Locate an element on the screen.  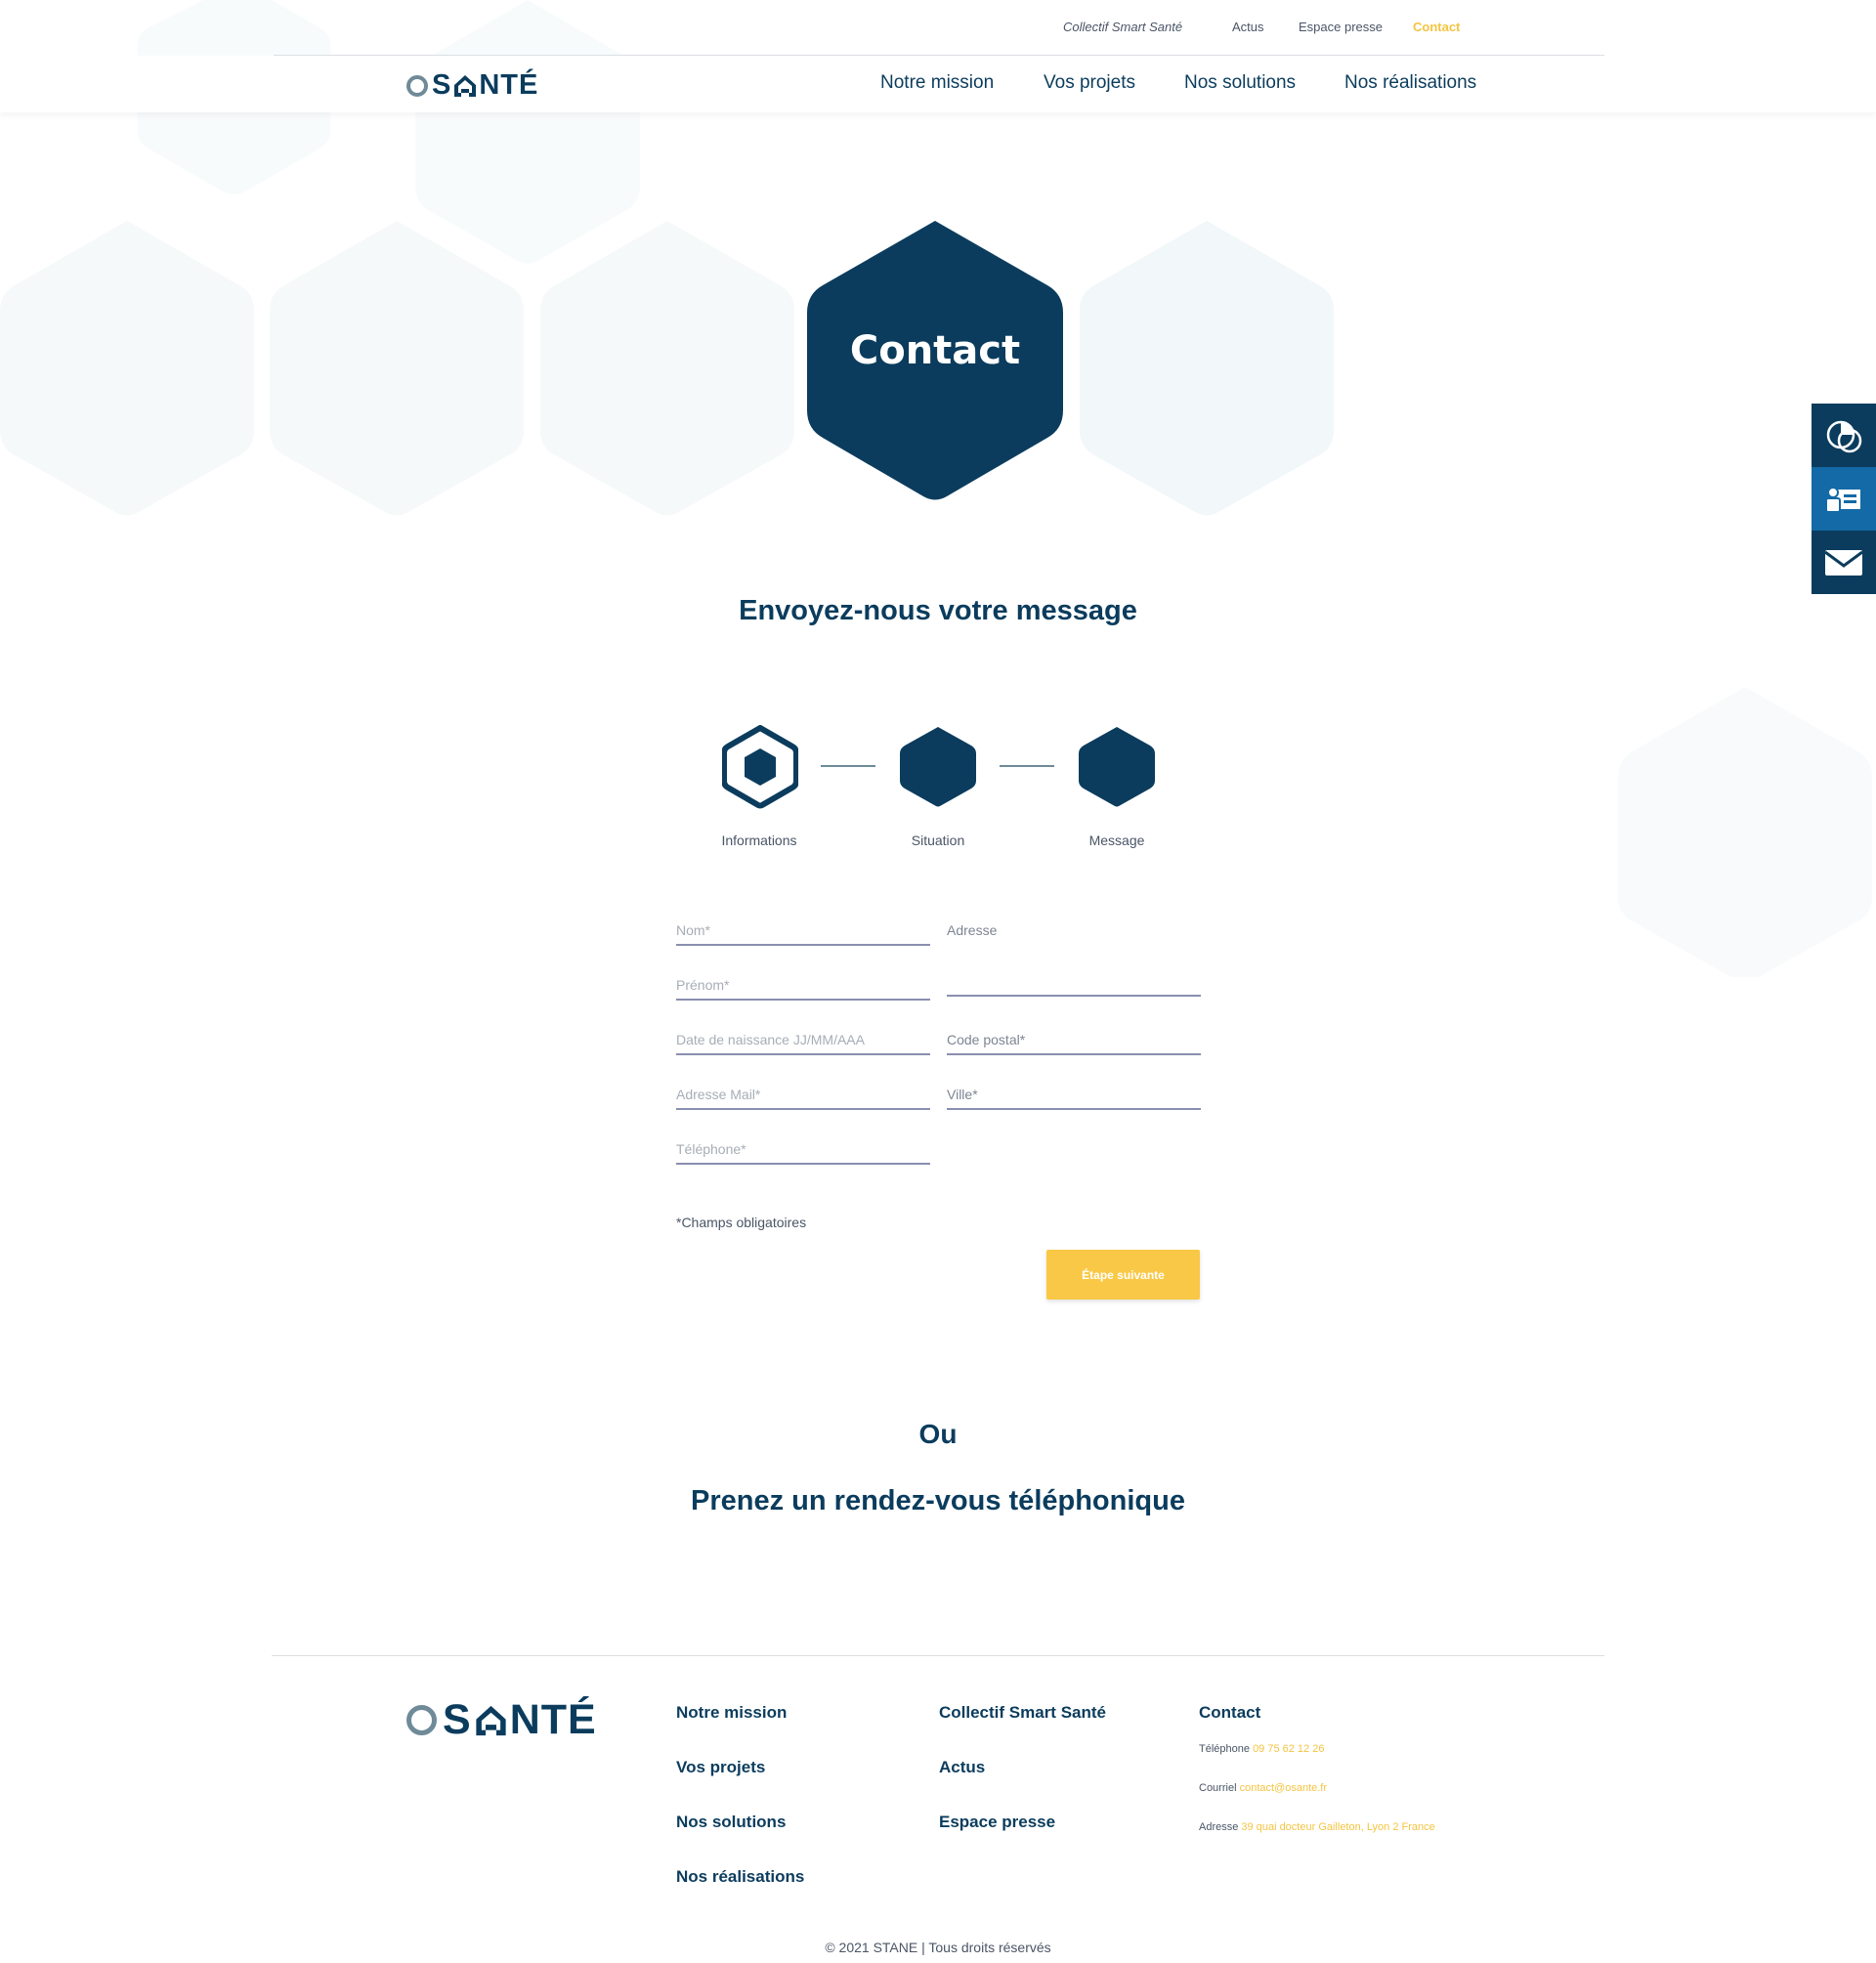
birthdate-input is located at coordinates (803, 1036).